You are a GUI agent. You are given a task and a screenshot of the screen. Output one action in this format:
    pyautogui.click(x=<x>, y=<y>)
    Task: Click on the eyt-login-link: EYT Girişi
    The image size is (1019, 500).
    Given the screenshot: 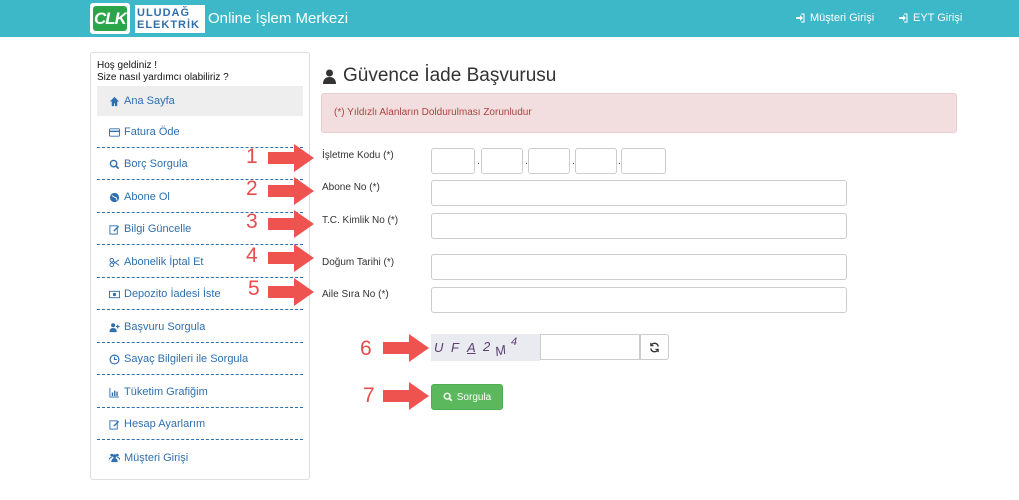 What is the action you would take?
    pyautogui.click(x=930, y=18)
    